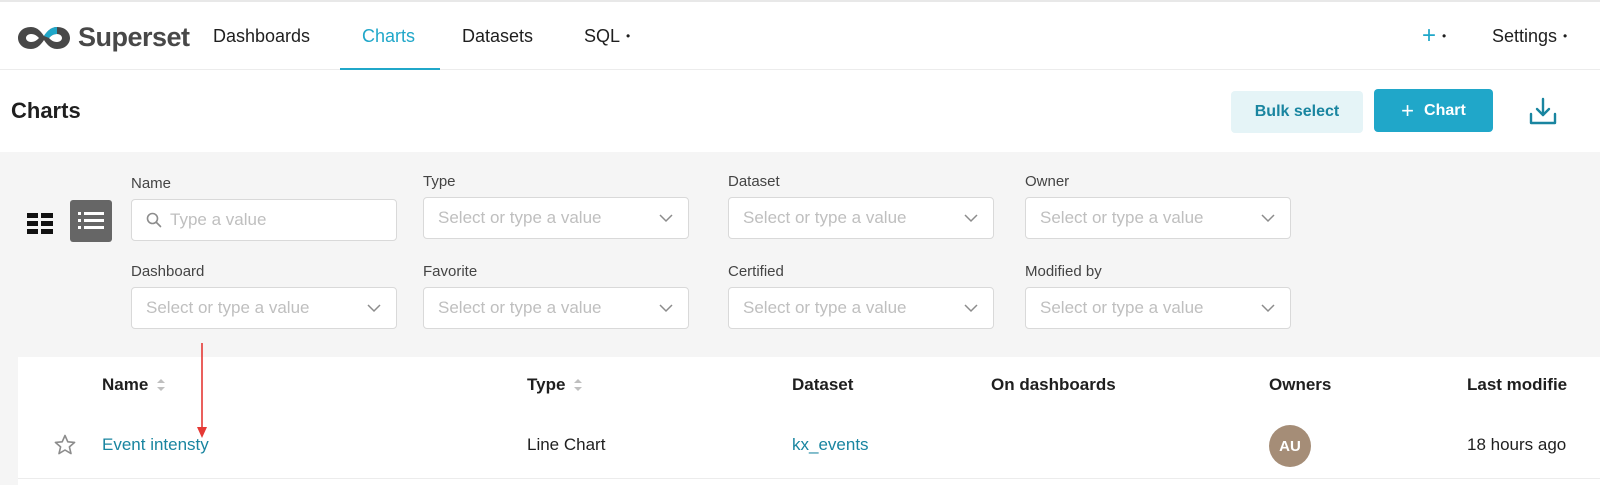  What do you see at coordinates (155, 445) in the screenshot?
I see `chart-name-link: Event intensty` at bounding box center [155, 445].